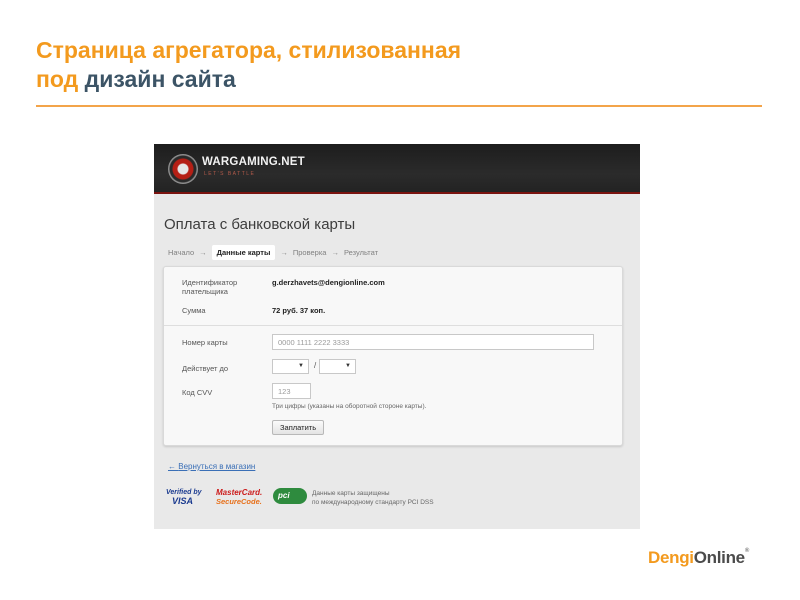  Describe the element at coordinates (337, 366) in the screenshot. I see `expiry-year-select: ▼` at that location.